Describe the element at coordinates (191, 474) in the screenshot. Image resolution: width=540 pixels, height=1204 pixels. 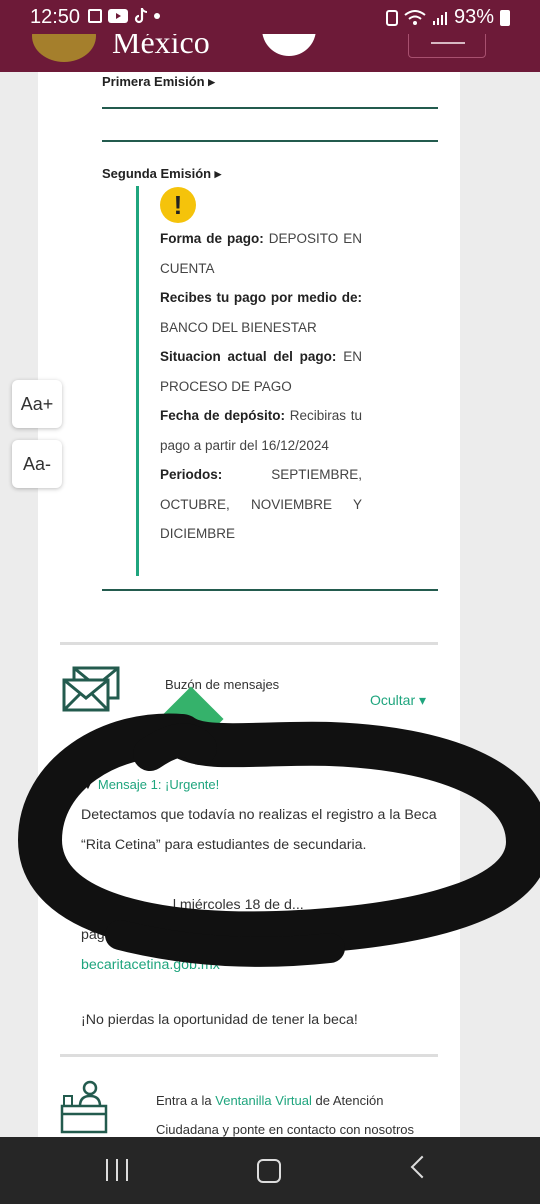
I see `periodos-label: Periodos:` at that location.